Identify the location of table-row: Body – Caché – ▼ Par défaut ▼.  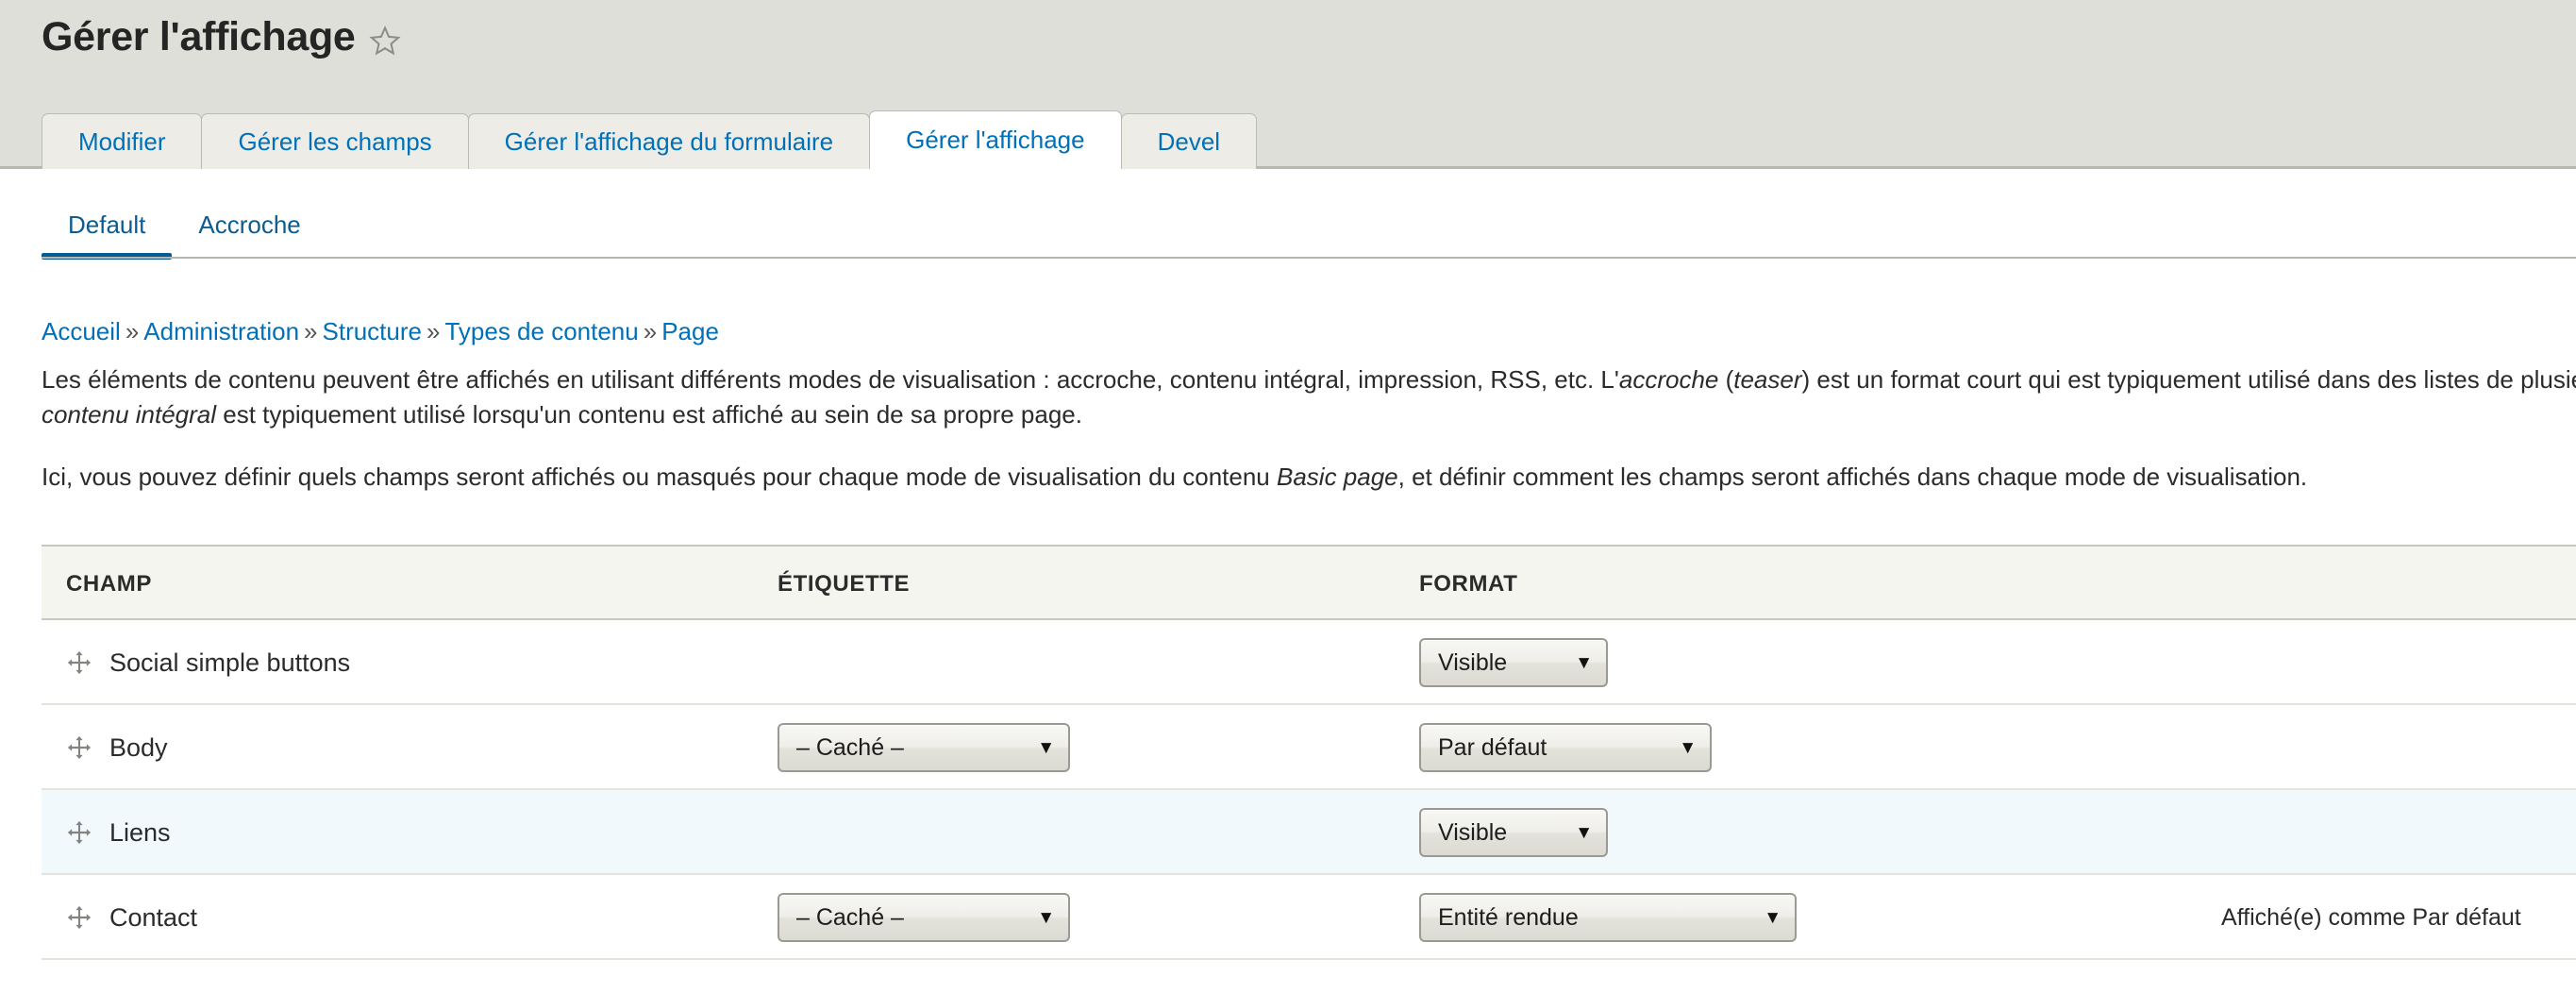
(1309, 747).